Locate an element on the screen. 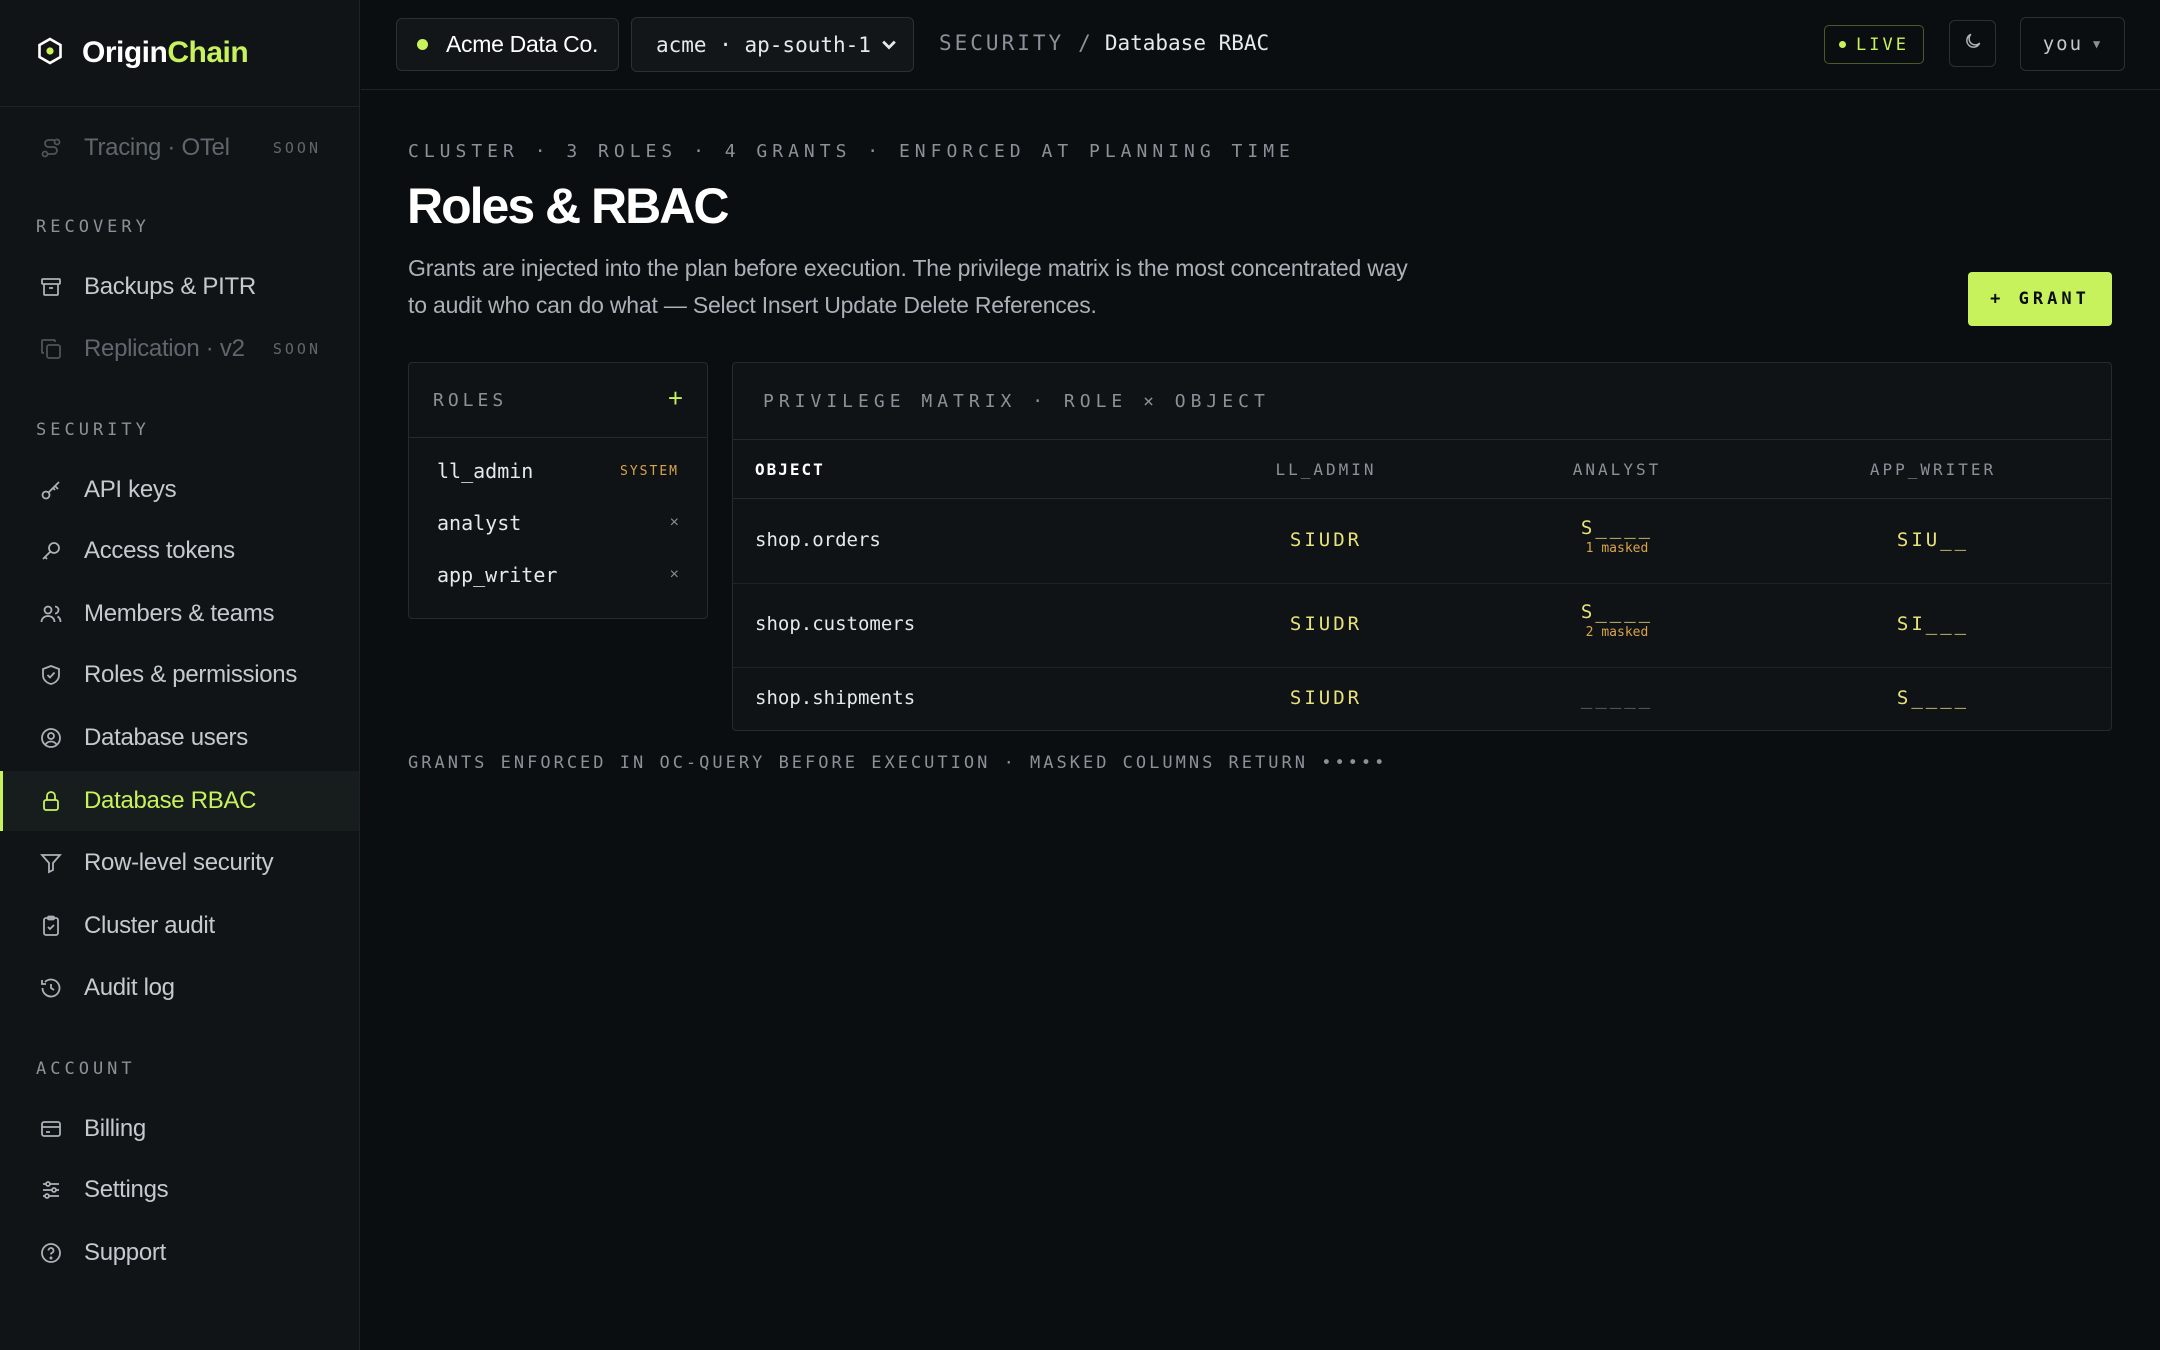 The width and height of the screenshot is (2160, 1350). sidebar-item-settings: Settings is located at coordinates (179, 1190).